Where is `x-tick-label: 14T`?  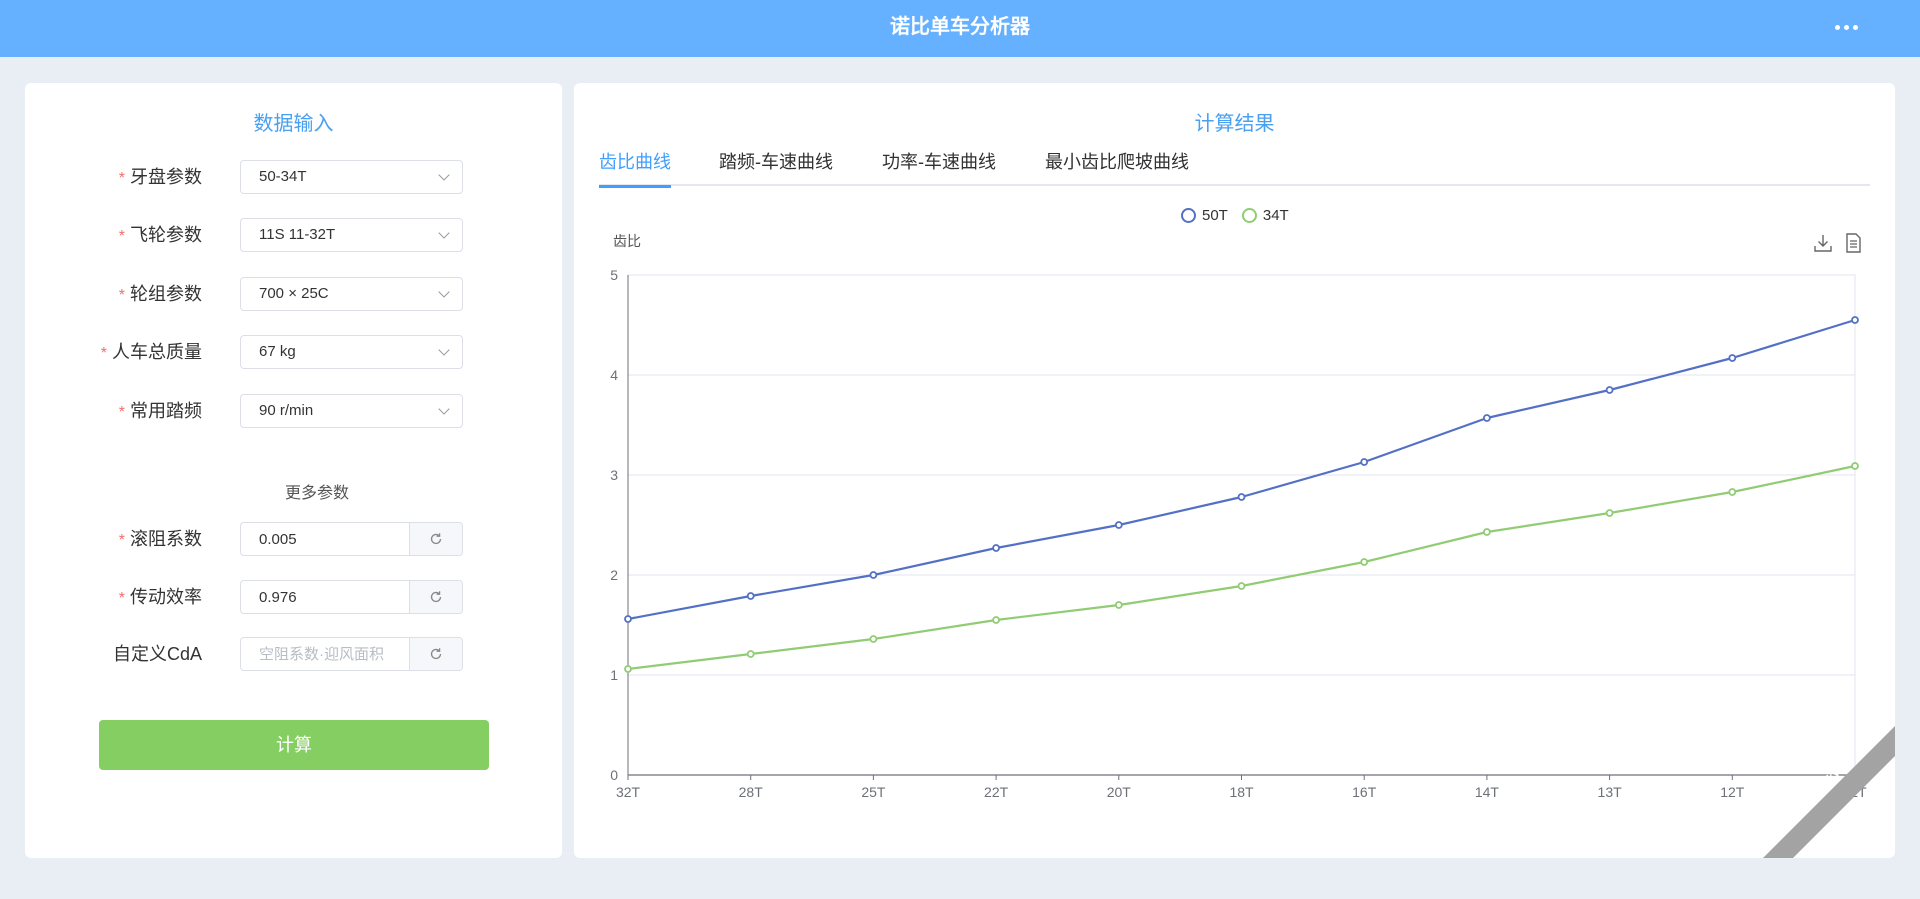 x-tick-label: 14T is located at coordinates (1487, 792).